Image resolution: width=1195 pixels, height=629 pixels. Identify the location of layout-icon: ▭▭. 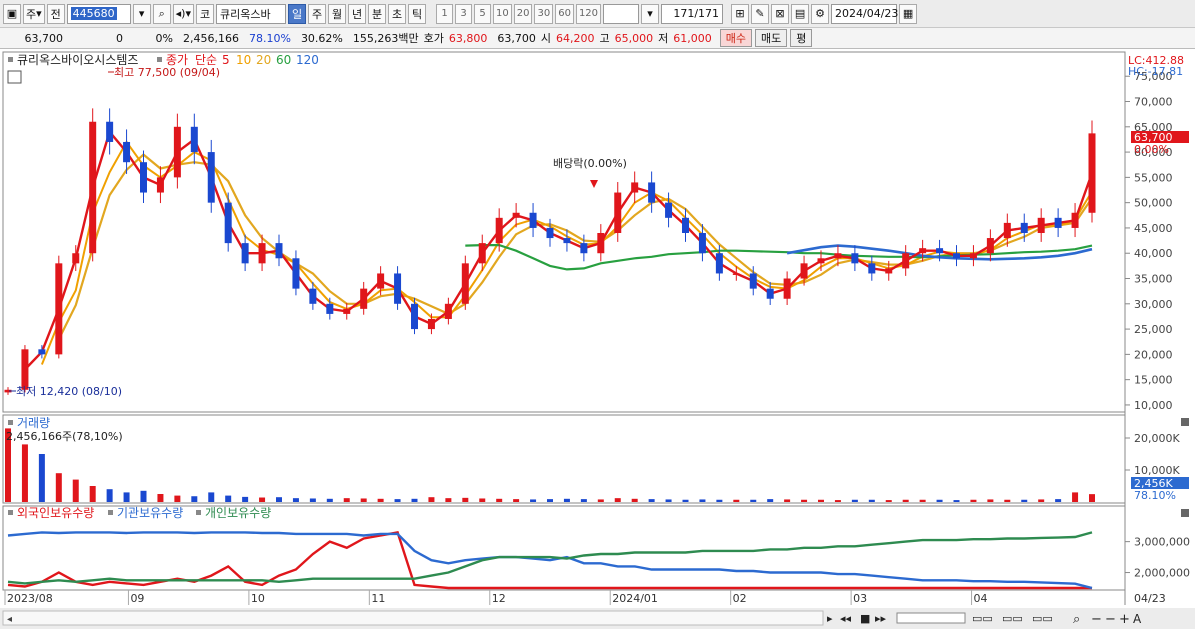
(982, 618).